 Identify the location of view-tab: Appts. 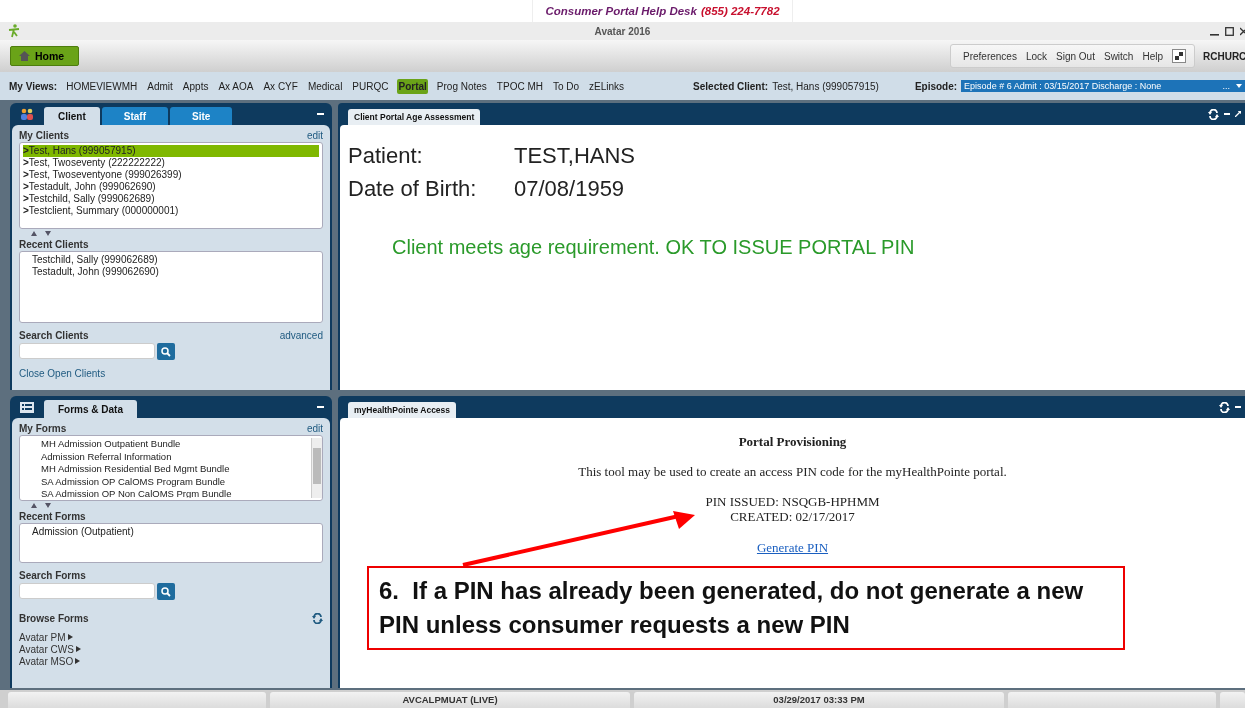
(195, 86).